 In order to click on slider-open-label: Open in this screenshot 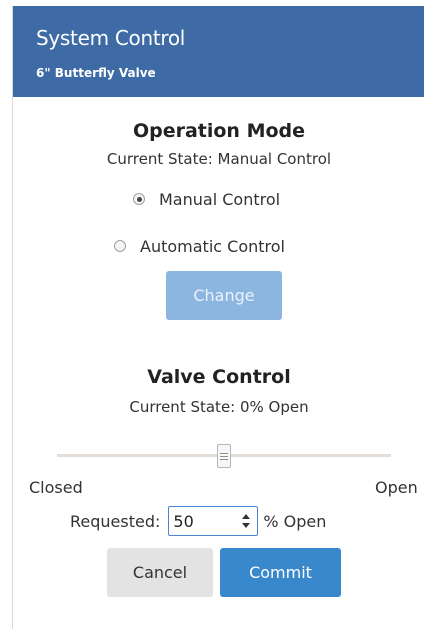, I will do `click(396, 487)`.